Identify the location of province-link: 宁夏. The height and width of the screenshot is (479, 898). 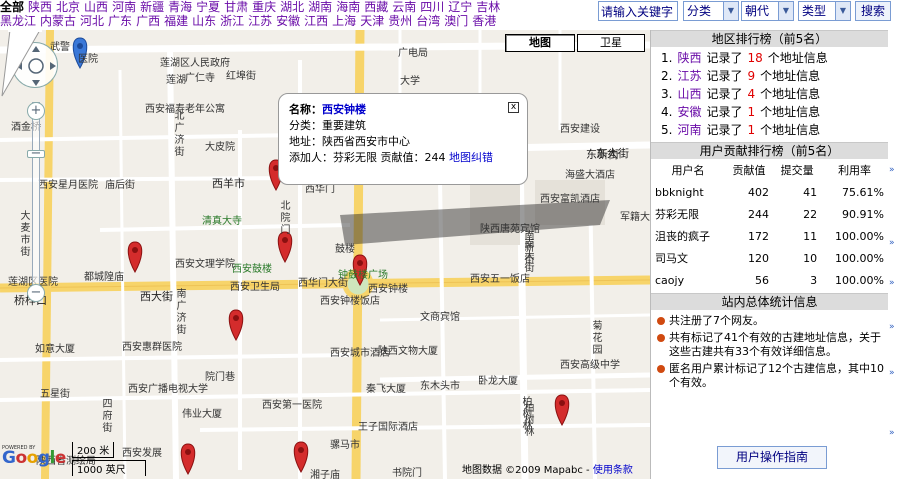
(208, 7).